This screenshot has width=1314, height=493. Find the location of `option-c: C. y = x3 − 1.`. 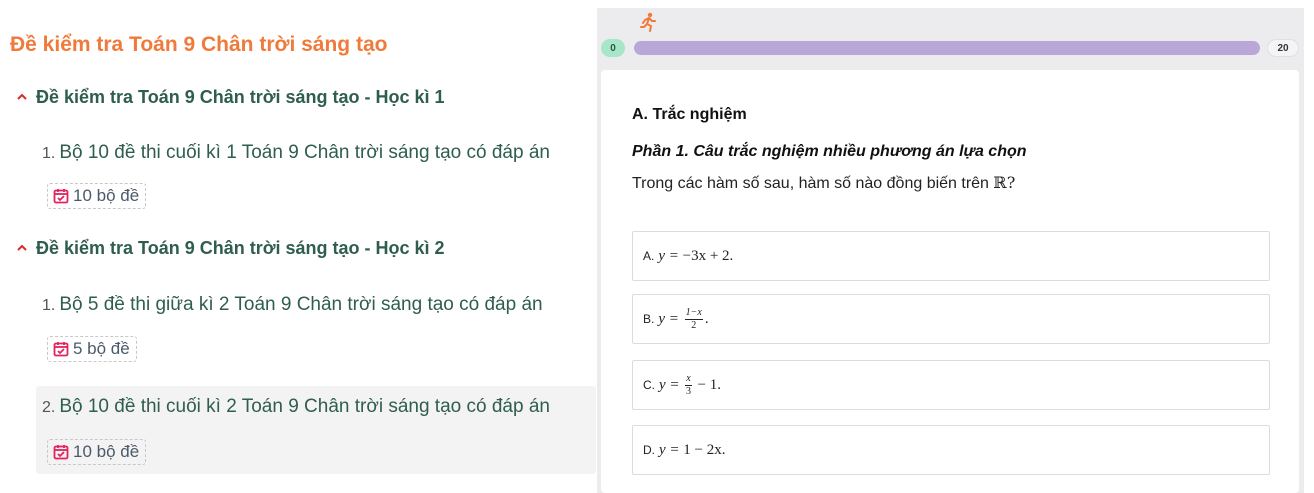

option-c: C. y = x3 − 1. is located at coordinates (951, 385).